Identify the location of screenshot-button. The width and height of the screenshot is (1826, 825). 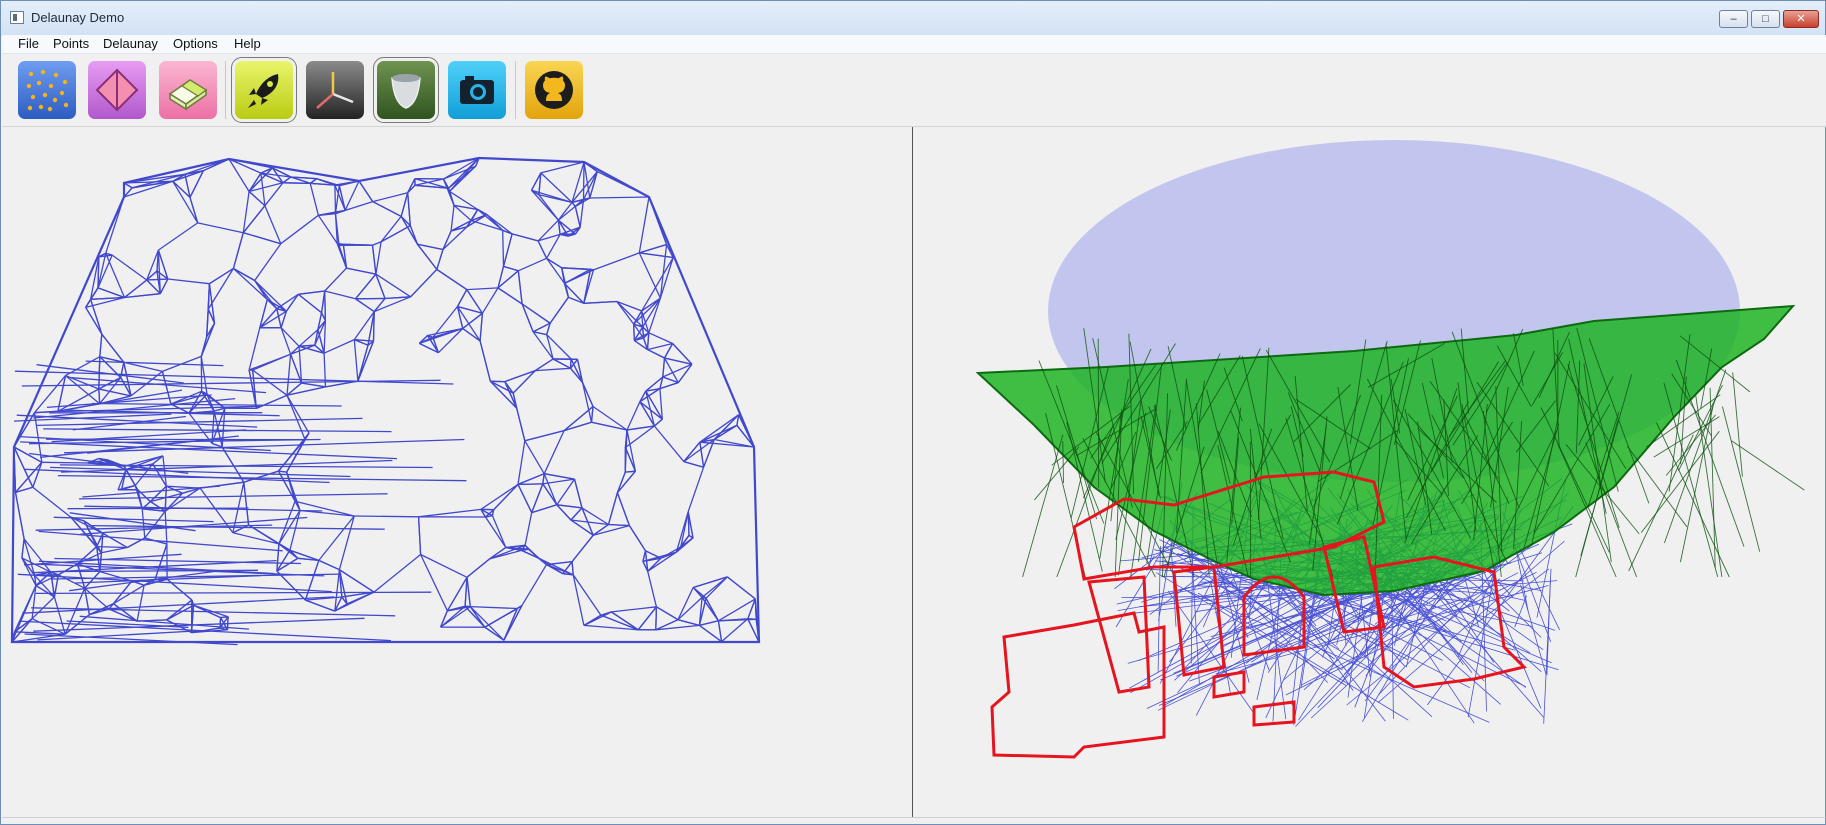
(477, 90).